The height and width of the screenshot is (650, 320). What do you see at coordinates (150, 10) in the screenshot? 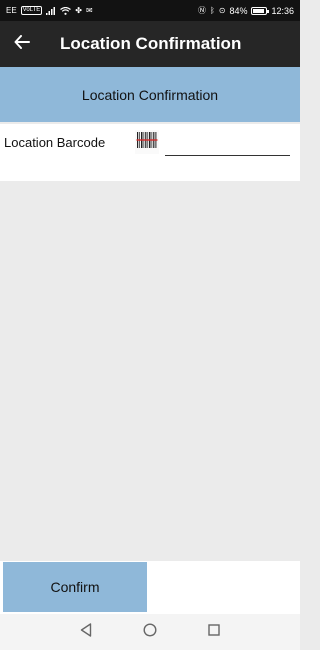
I see `status-bar: EE VoLTE ✤ ✉ Ⓝ ᛒ ⊙ 84% 12:36` at bounding box center [150, 10].